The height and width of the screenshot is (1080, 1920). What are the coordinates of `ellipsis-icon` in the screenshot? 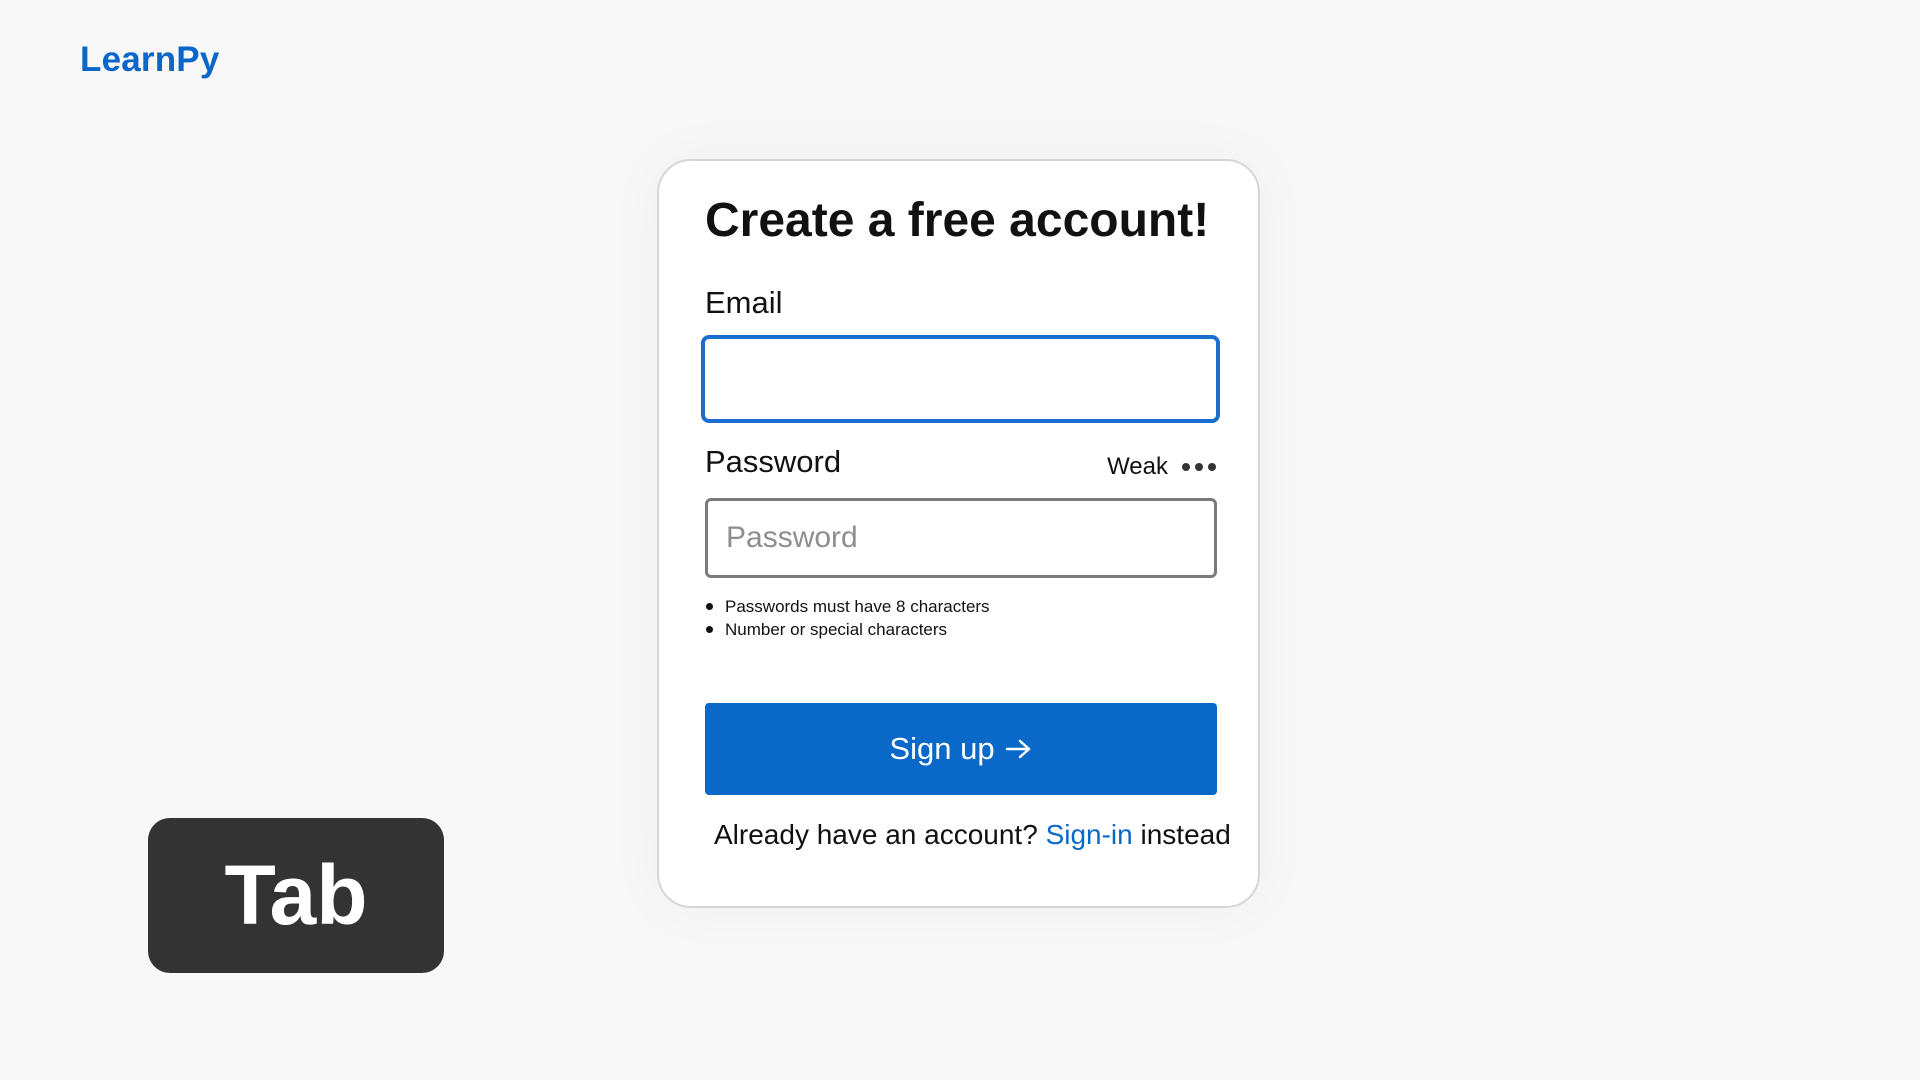 It's located at (1199, 467).